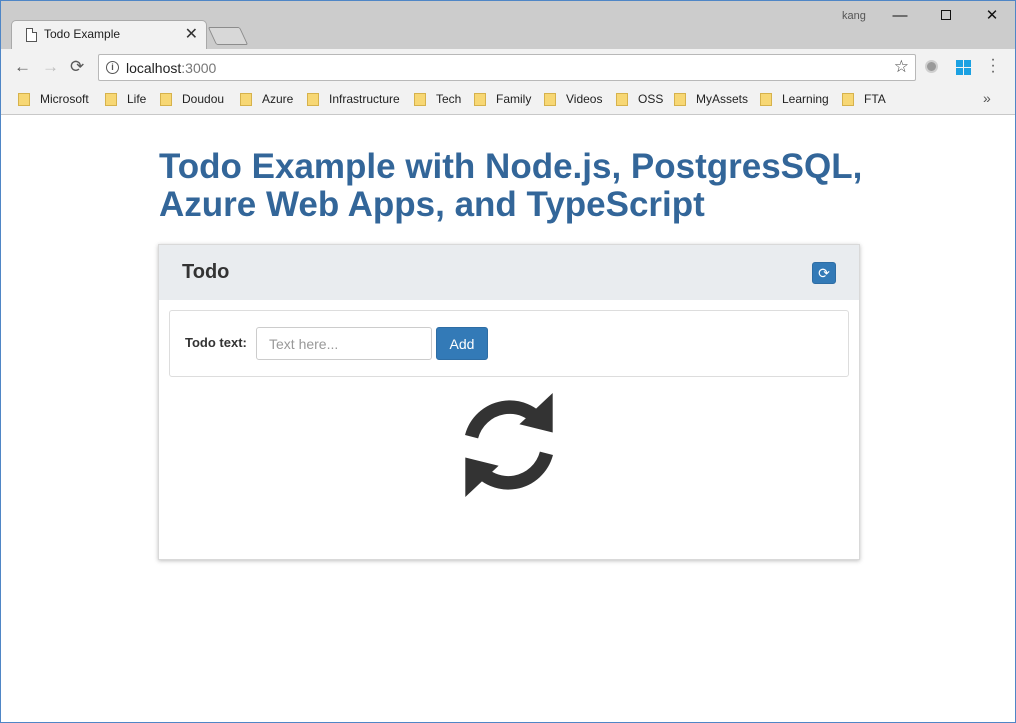 The image size is (1016, 723). Describe the element at coordinates (508, 25) in the screenshot. I see `tab-strip: Todo Example ✕ kang — ✕` at that location.